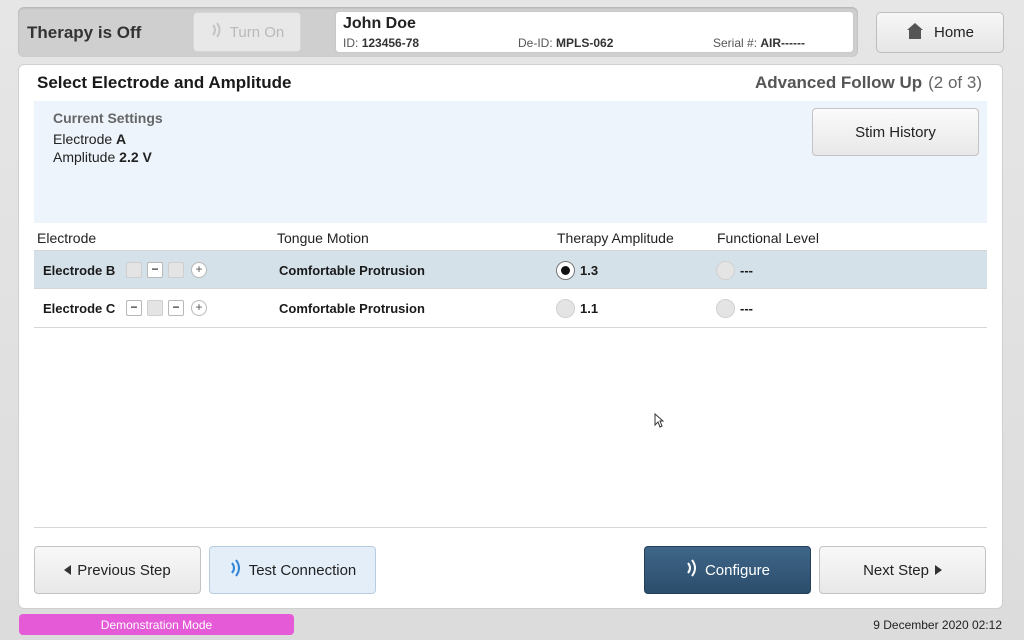 The height and width of the screenshot is (640, 1024). I want to click on column-header-therapy-amplitude: Therapy Amplitude, so click(615, 238).